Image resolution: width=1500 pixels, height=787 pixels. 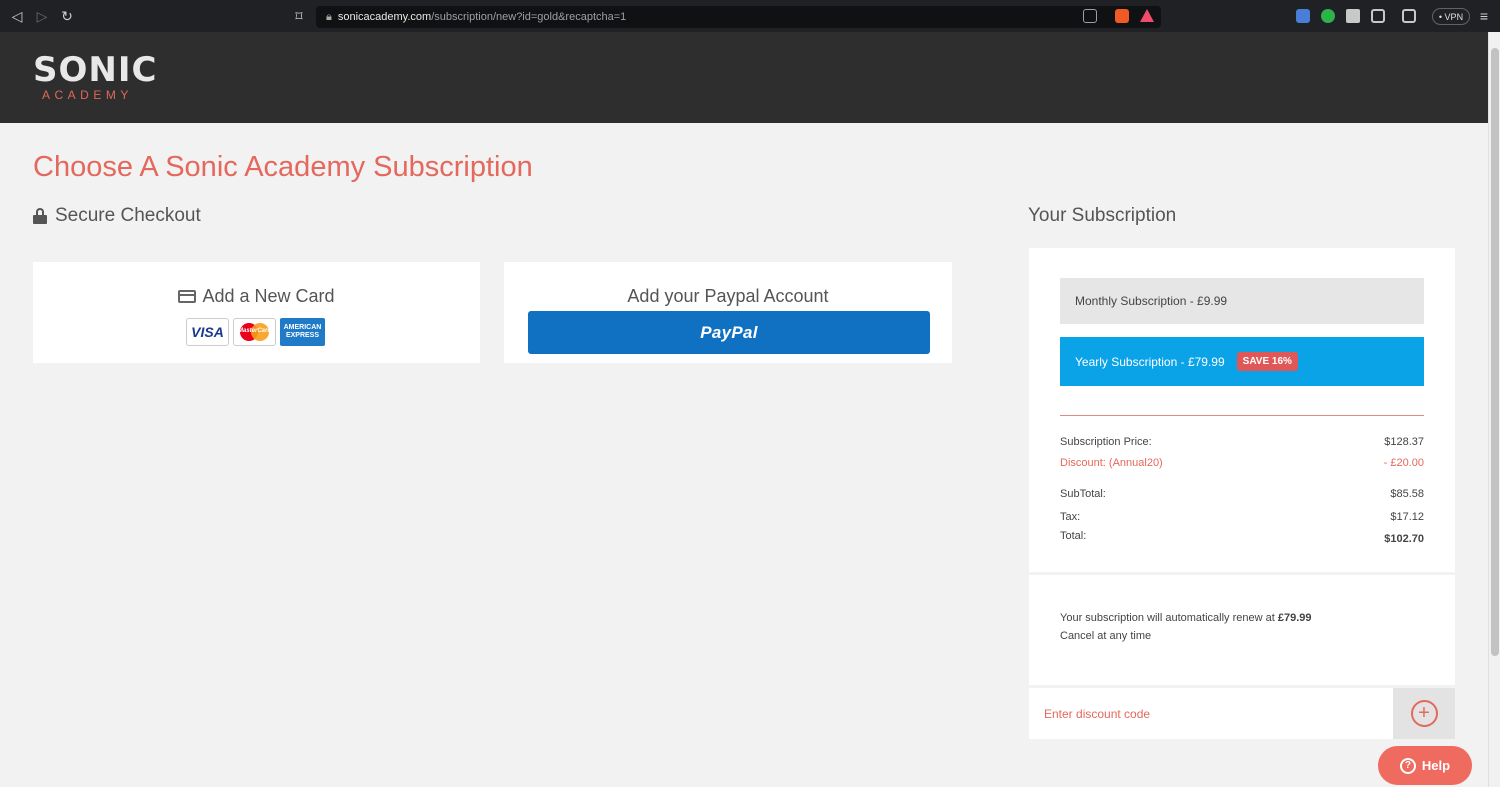 I want to click on mastercard-logo: MasterCard, so click(x=254, y=332).